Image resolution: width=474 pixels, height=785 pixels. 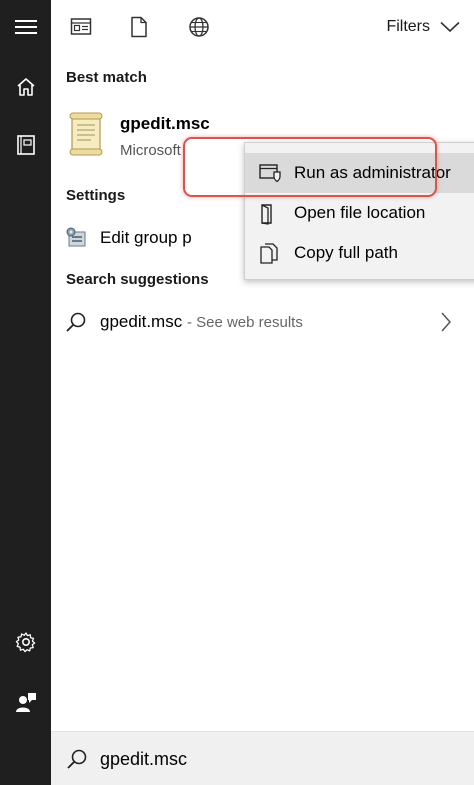 I want to click on menu-item-label: Open file location, so click(x=360, y=212).